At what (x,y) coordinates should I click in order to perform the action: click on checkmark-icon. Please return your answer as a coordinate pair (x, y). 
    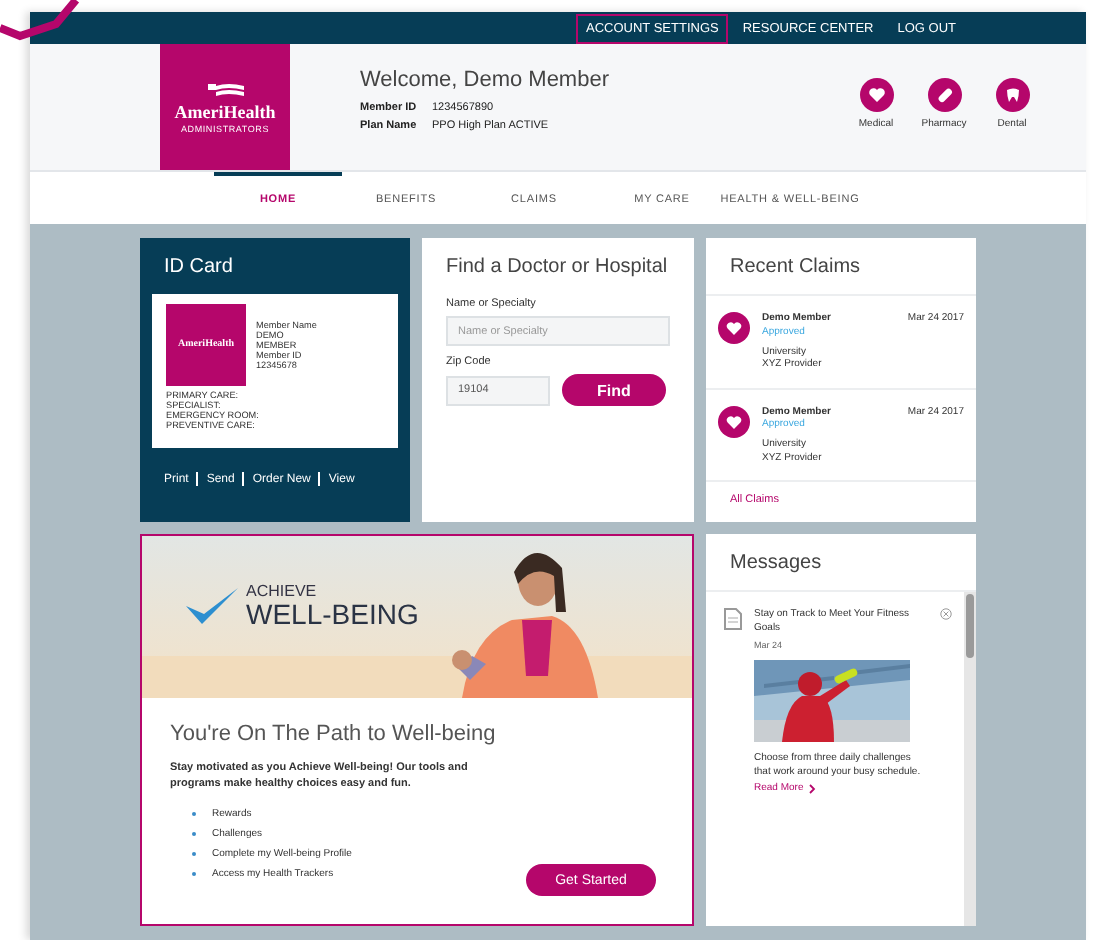
    Looking at the image, I should click on (212, 606).